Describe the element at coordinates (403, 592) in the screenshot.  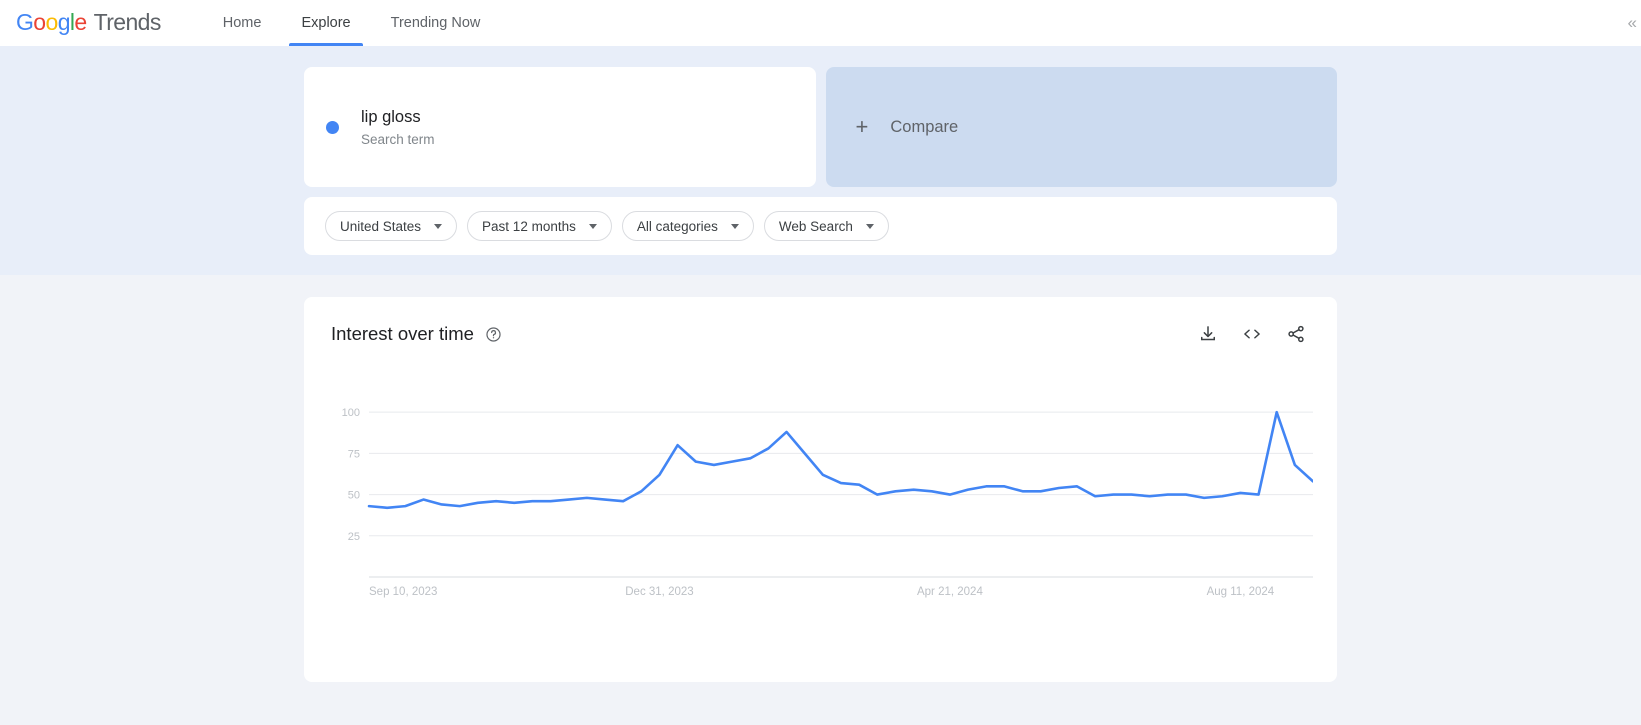
I see `x-axis-tick-label: Sep 10, 2023` at that location.